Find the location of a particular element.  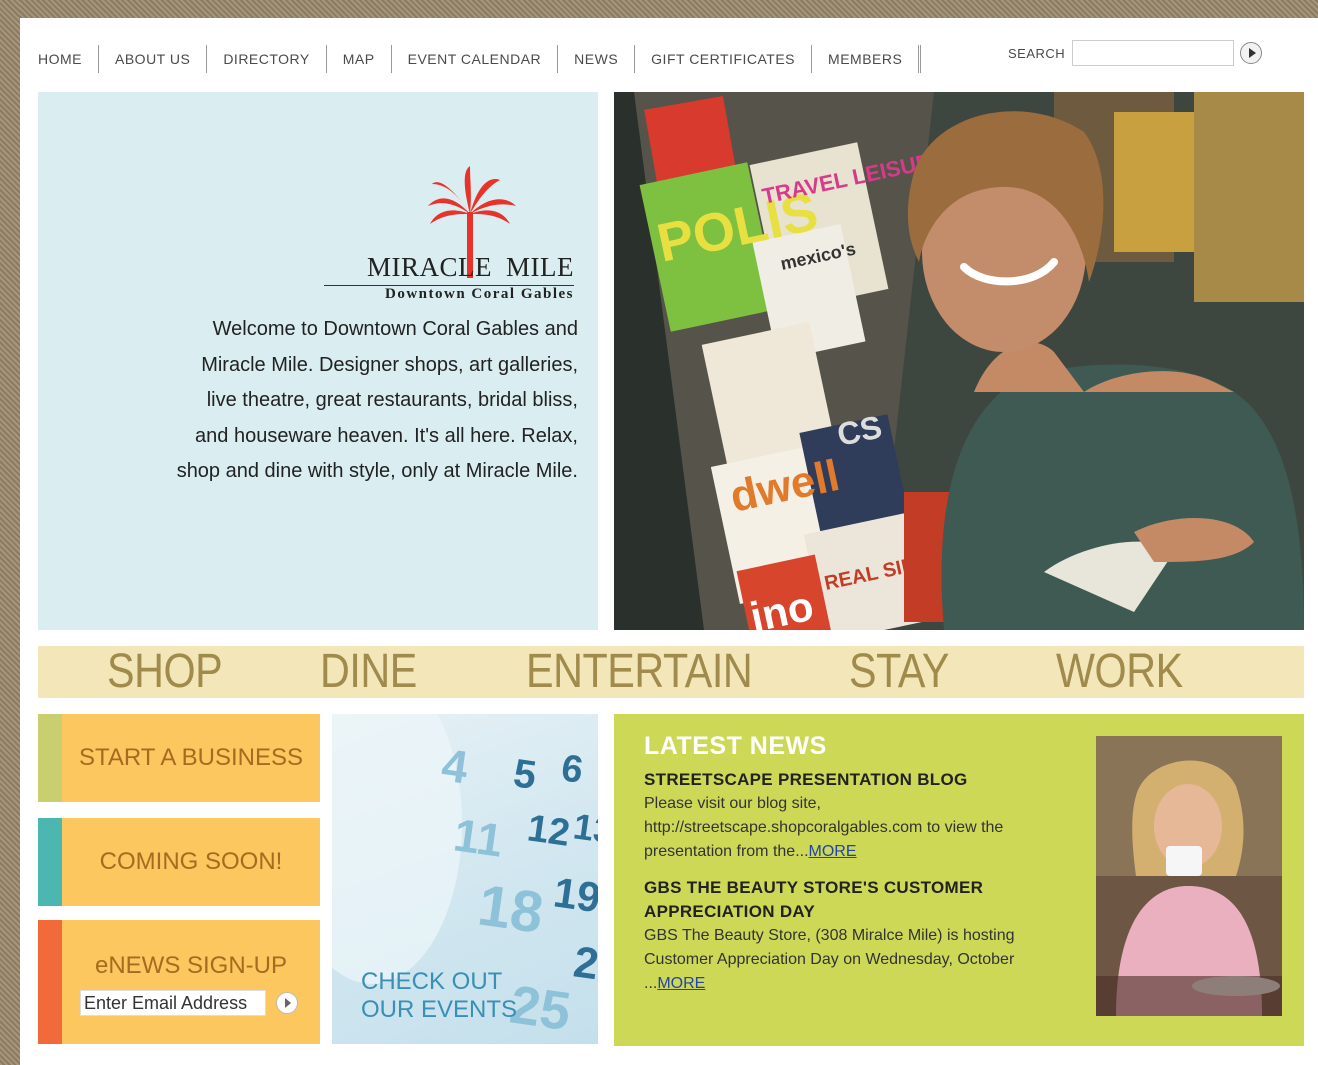

news-photo-woman-coffee is located at coordinates (1189, 876).